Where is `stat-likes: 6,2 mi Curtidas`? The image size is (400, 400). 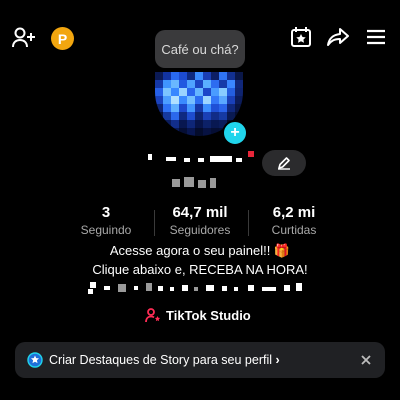
stat-likes: 6,2 mi Curtidas is located at coordinates (294, 220).